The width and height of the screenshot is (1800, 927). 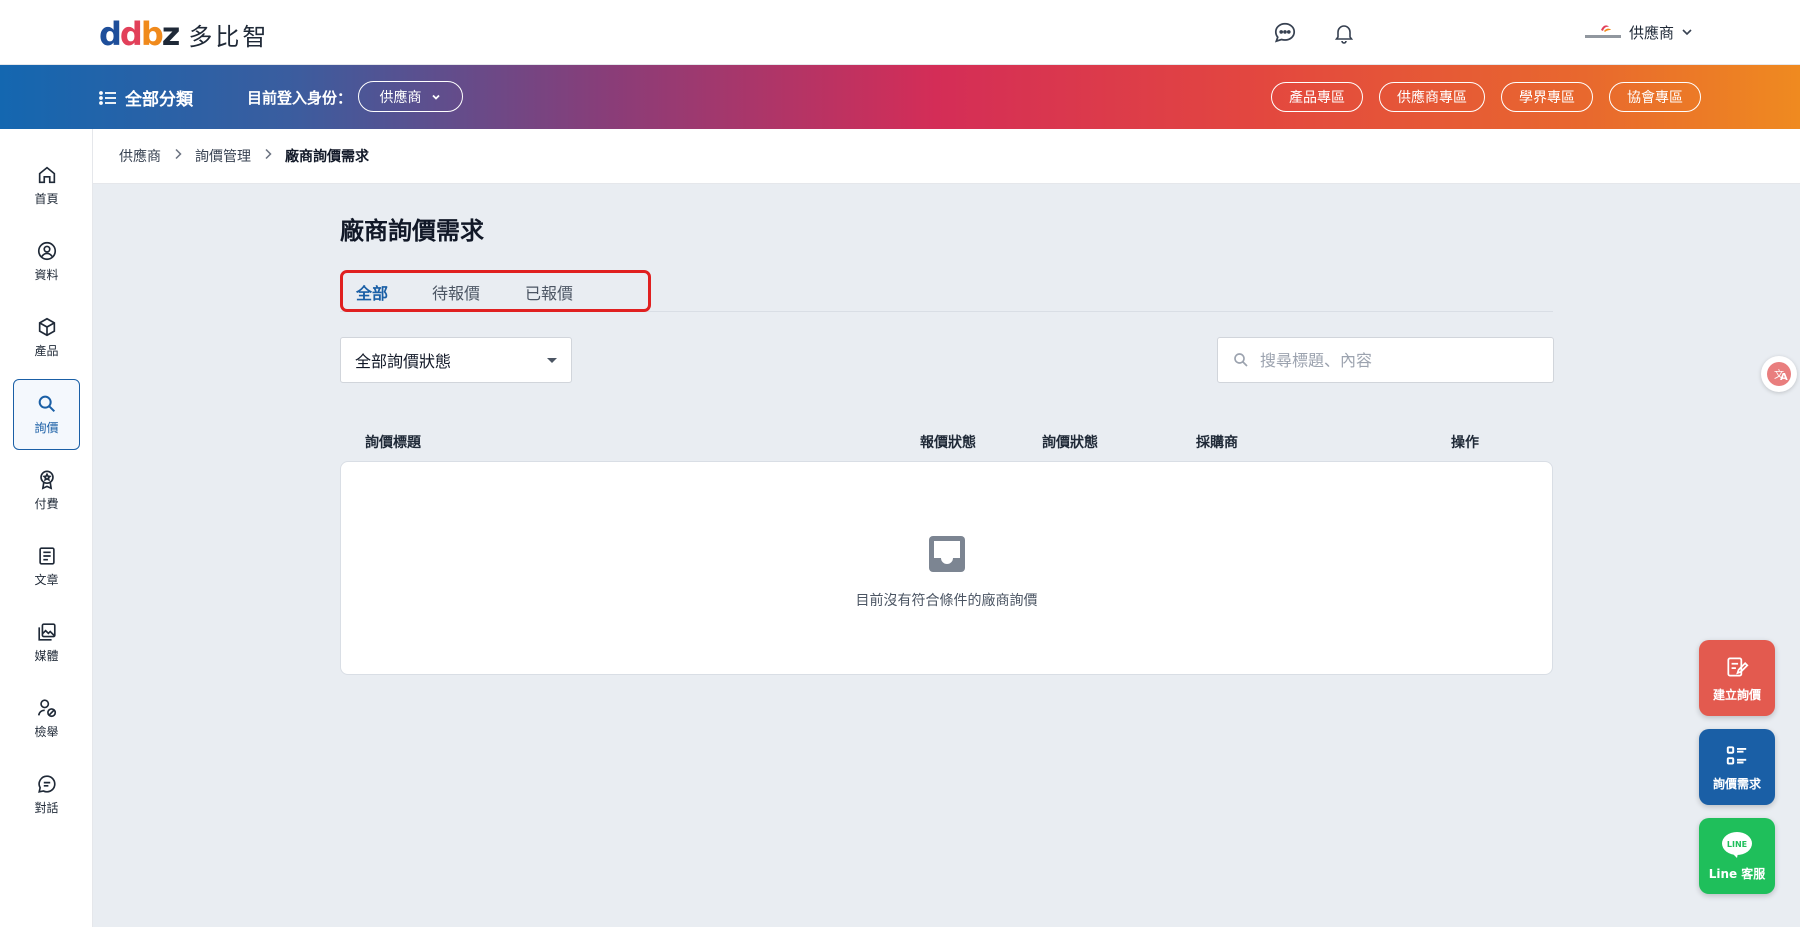 What do you see at coordinates (139, 34) in the screenshot?
I see `logo-mark: ddbz` at bounding box center [139, 34].